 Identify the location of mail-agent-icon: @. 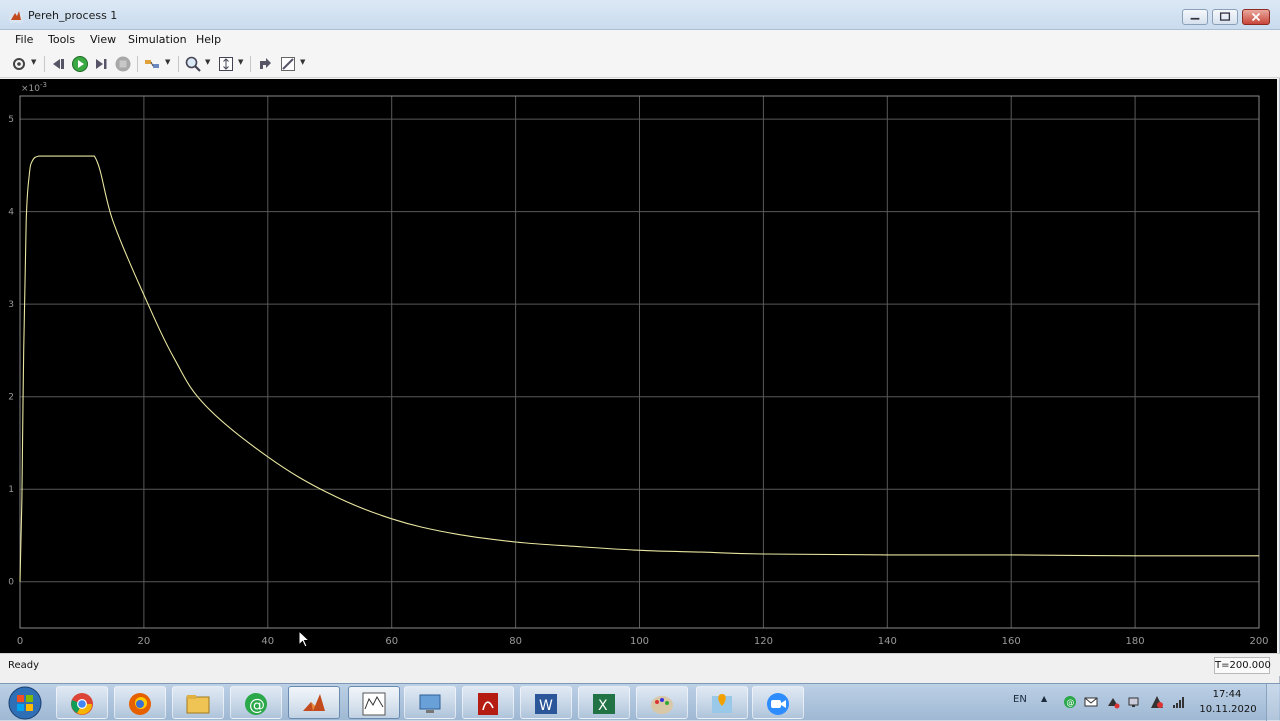
(256, 704).